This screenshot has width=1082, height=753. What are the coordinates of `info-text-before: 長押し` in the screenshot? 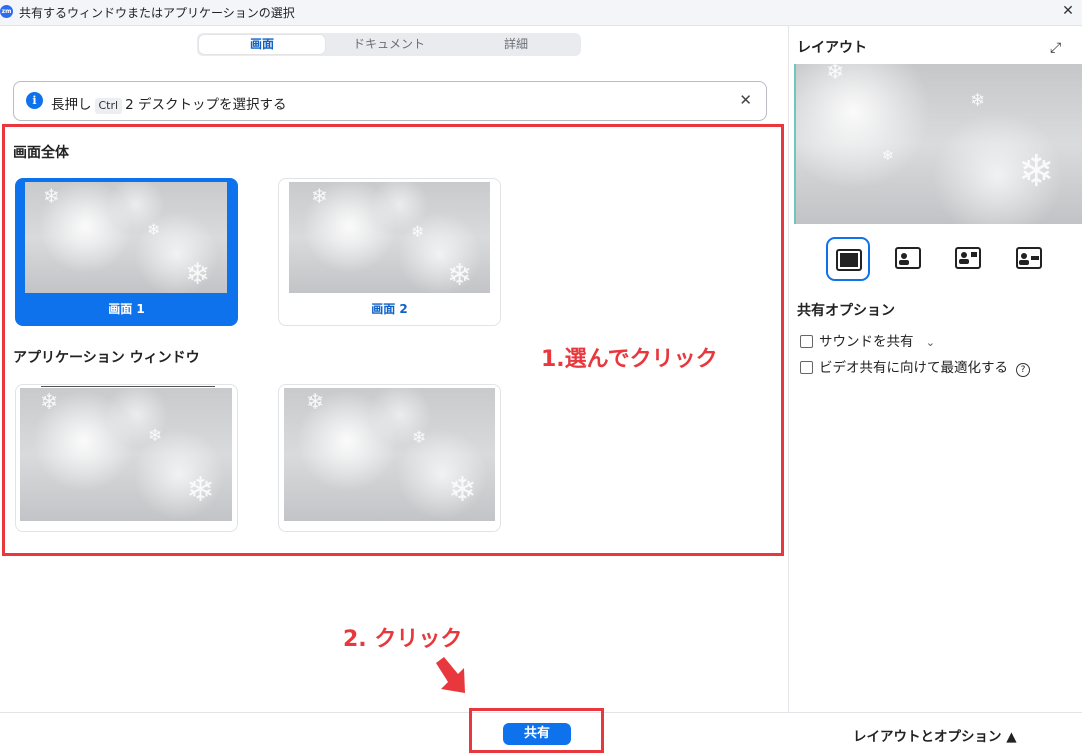 It's located at (71, 105).